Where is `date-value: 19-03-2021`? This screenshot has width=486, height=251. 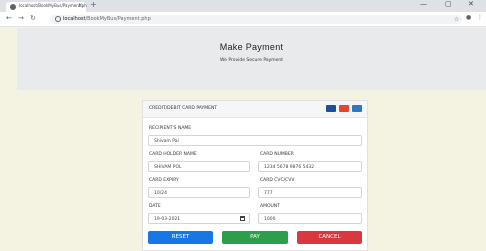
date-value: 19-03-2021 is located at coordinates (167, 219).